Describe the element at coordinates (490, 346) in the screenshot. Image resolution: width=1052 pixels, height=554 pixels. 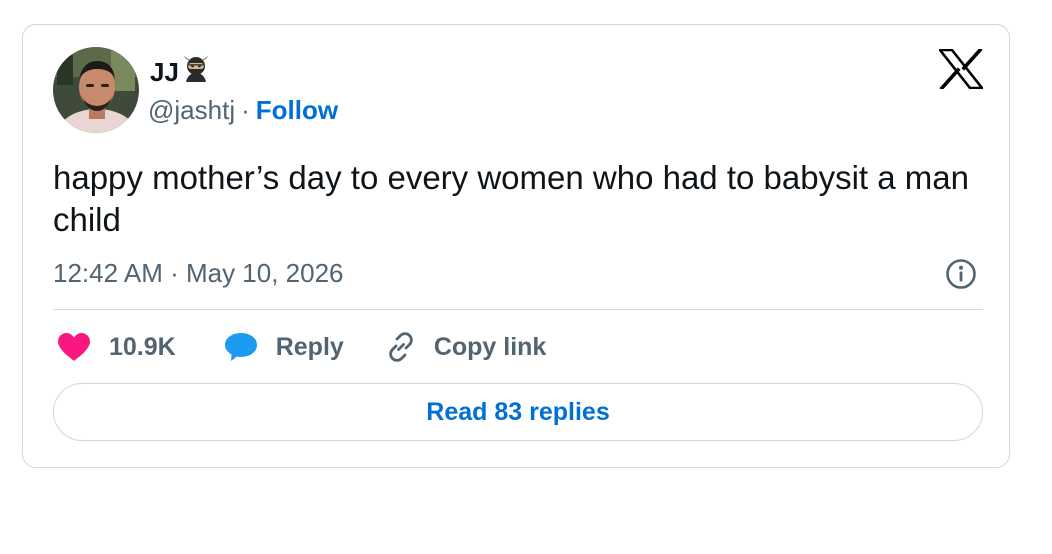
I see `copy-link-label: Copy link` at that location.